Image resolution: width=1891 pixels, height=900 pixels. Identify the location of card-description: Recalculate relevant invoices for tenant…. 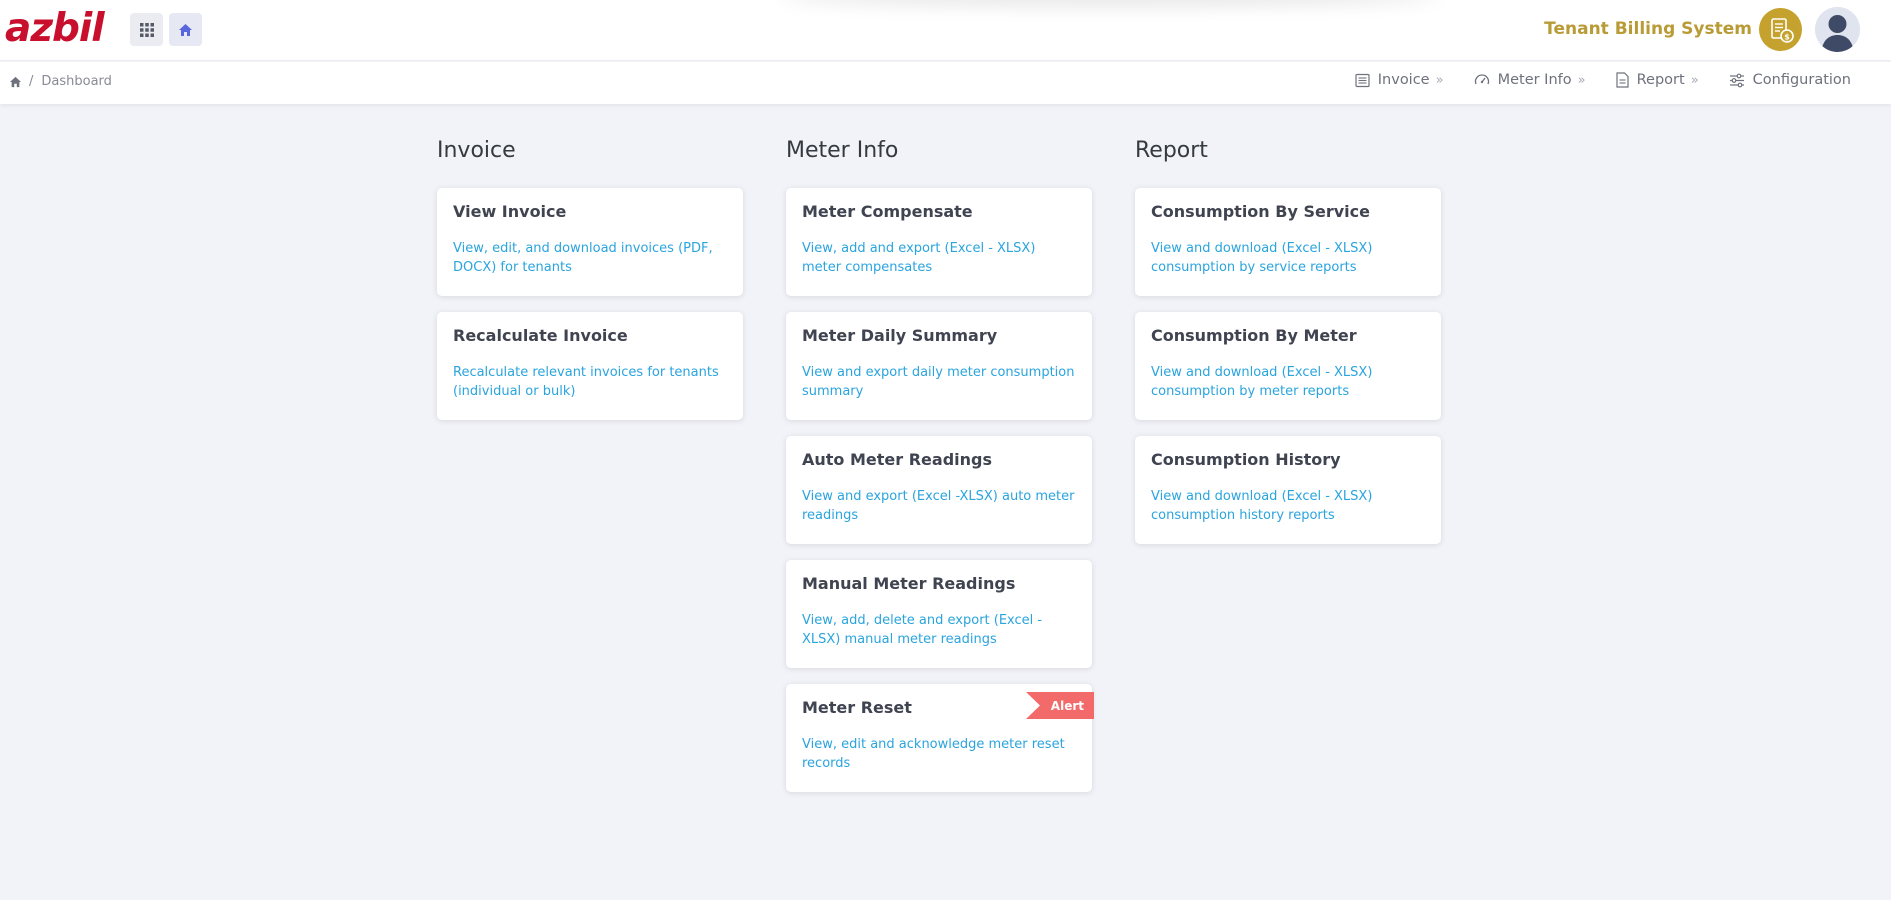
(590, 382).